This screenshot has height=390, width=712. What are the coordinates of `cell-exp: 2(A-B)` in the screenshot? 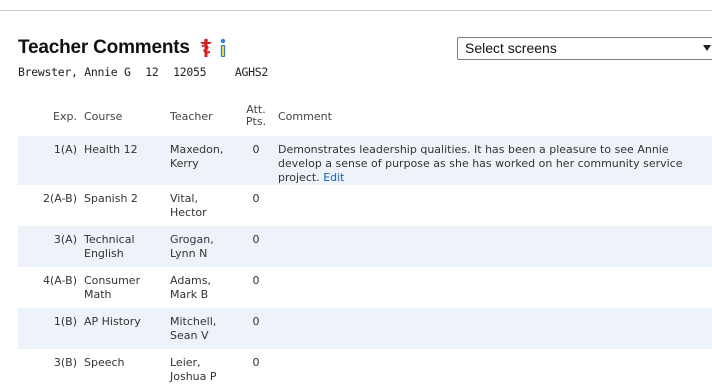 It's located at (60, 198).